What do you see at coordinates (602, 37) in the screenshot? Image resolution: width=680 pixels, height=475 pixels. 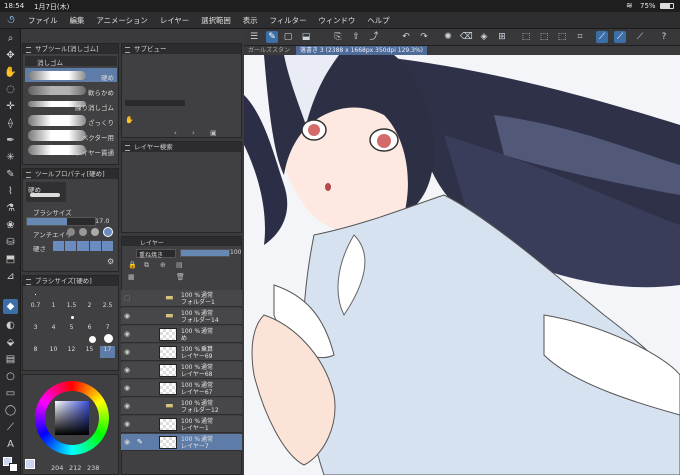 I see `snap-ruler-icon: ⟋` at bounding box center [602, 37].